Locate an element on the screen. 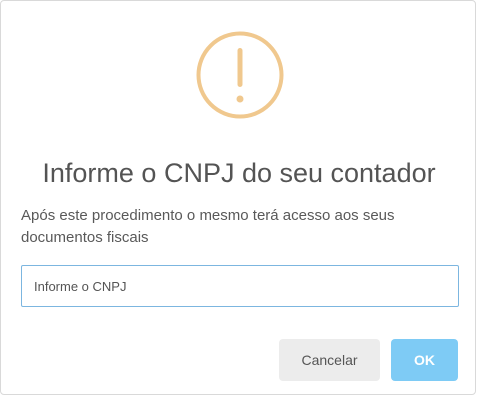 Image resolution: width=478 pixels, height=397 pixels. cnpj-input is located at coordinates (240, 286).